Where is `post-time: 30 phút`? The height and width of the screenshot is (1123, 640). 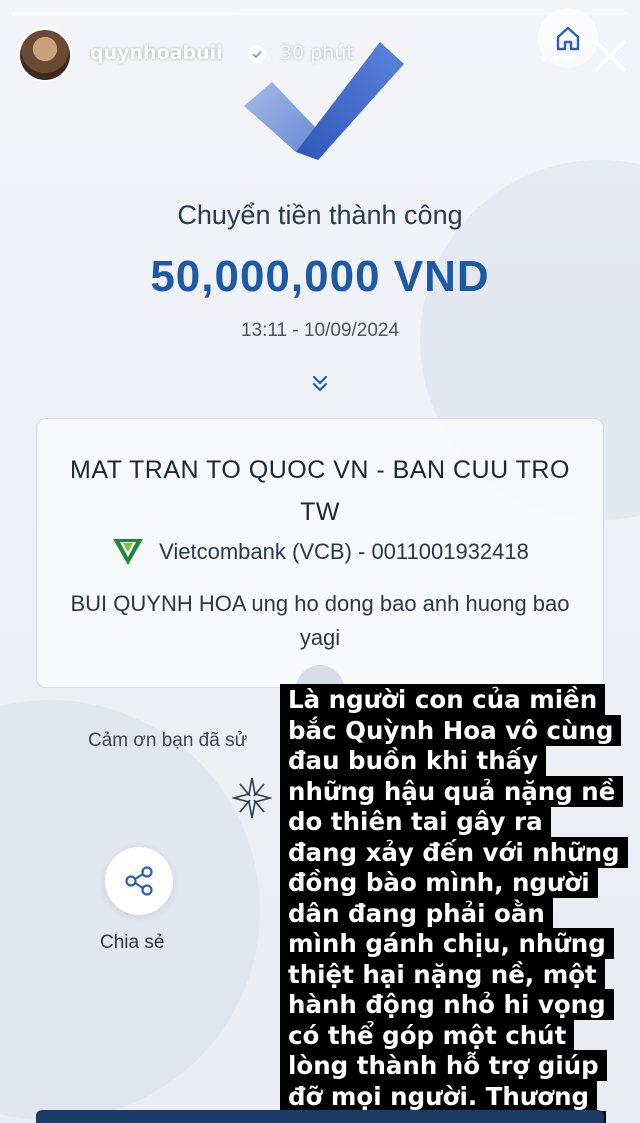 post-time: 30 phút is located at coordinates (317, 53).